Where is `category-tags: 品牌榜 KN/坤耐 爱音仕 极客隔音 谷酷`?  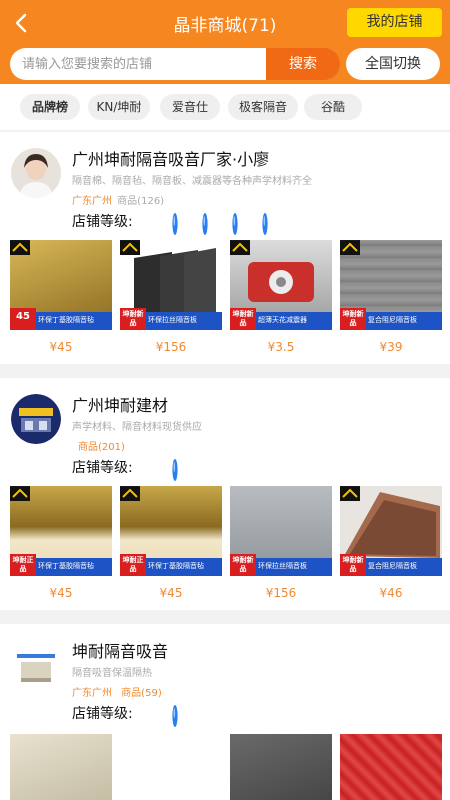 category-tags: 品牌榜 KN/坤耐 爱音仕 极客隔音 谷酷 is located at coordinates (225, 107).